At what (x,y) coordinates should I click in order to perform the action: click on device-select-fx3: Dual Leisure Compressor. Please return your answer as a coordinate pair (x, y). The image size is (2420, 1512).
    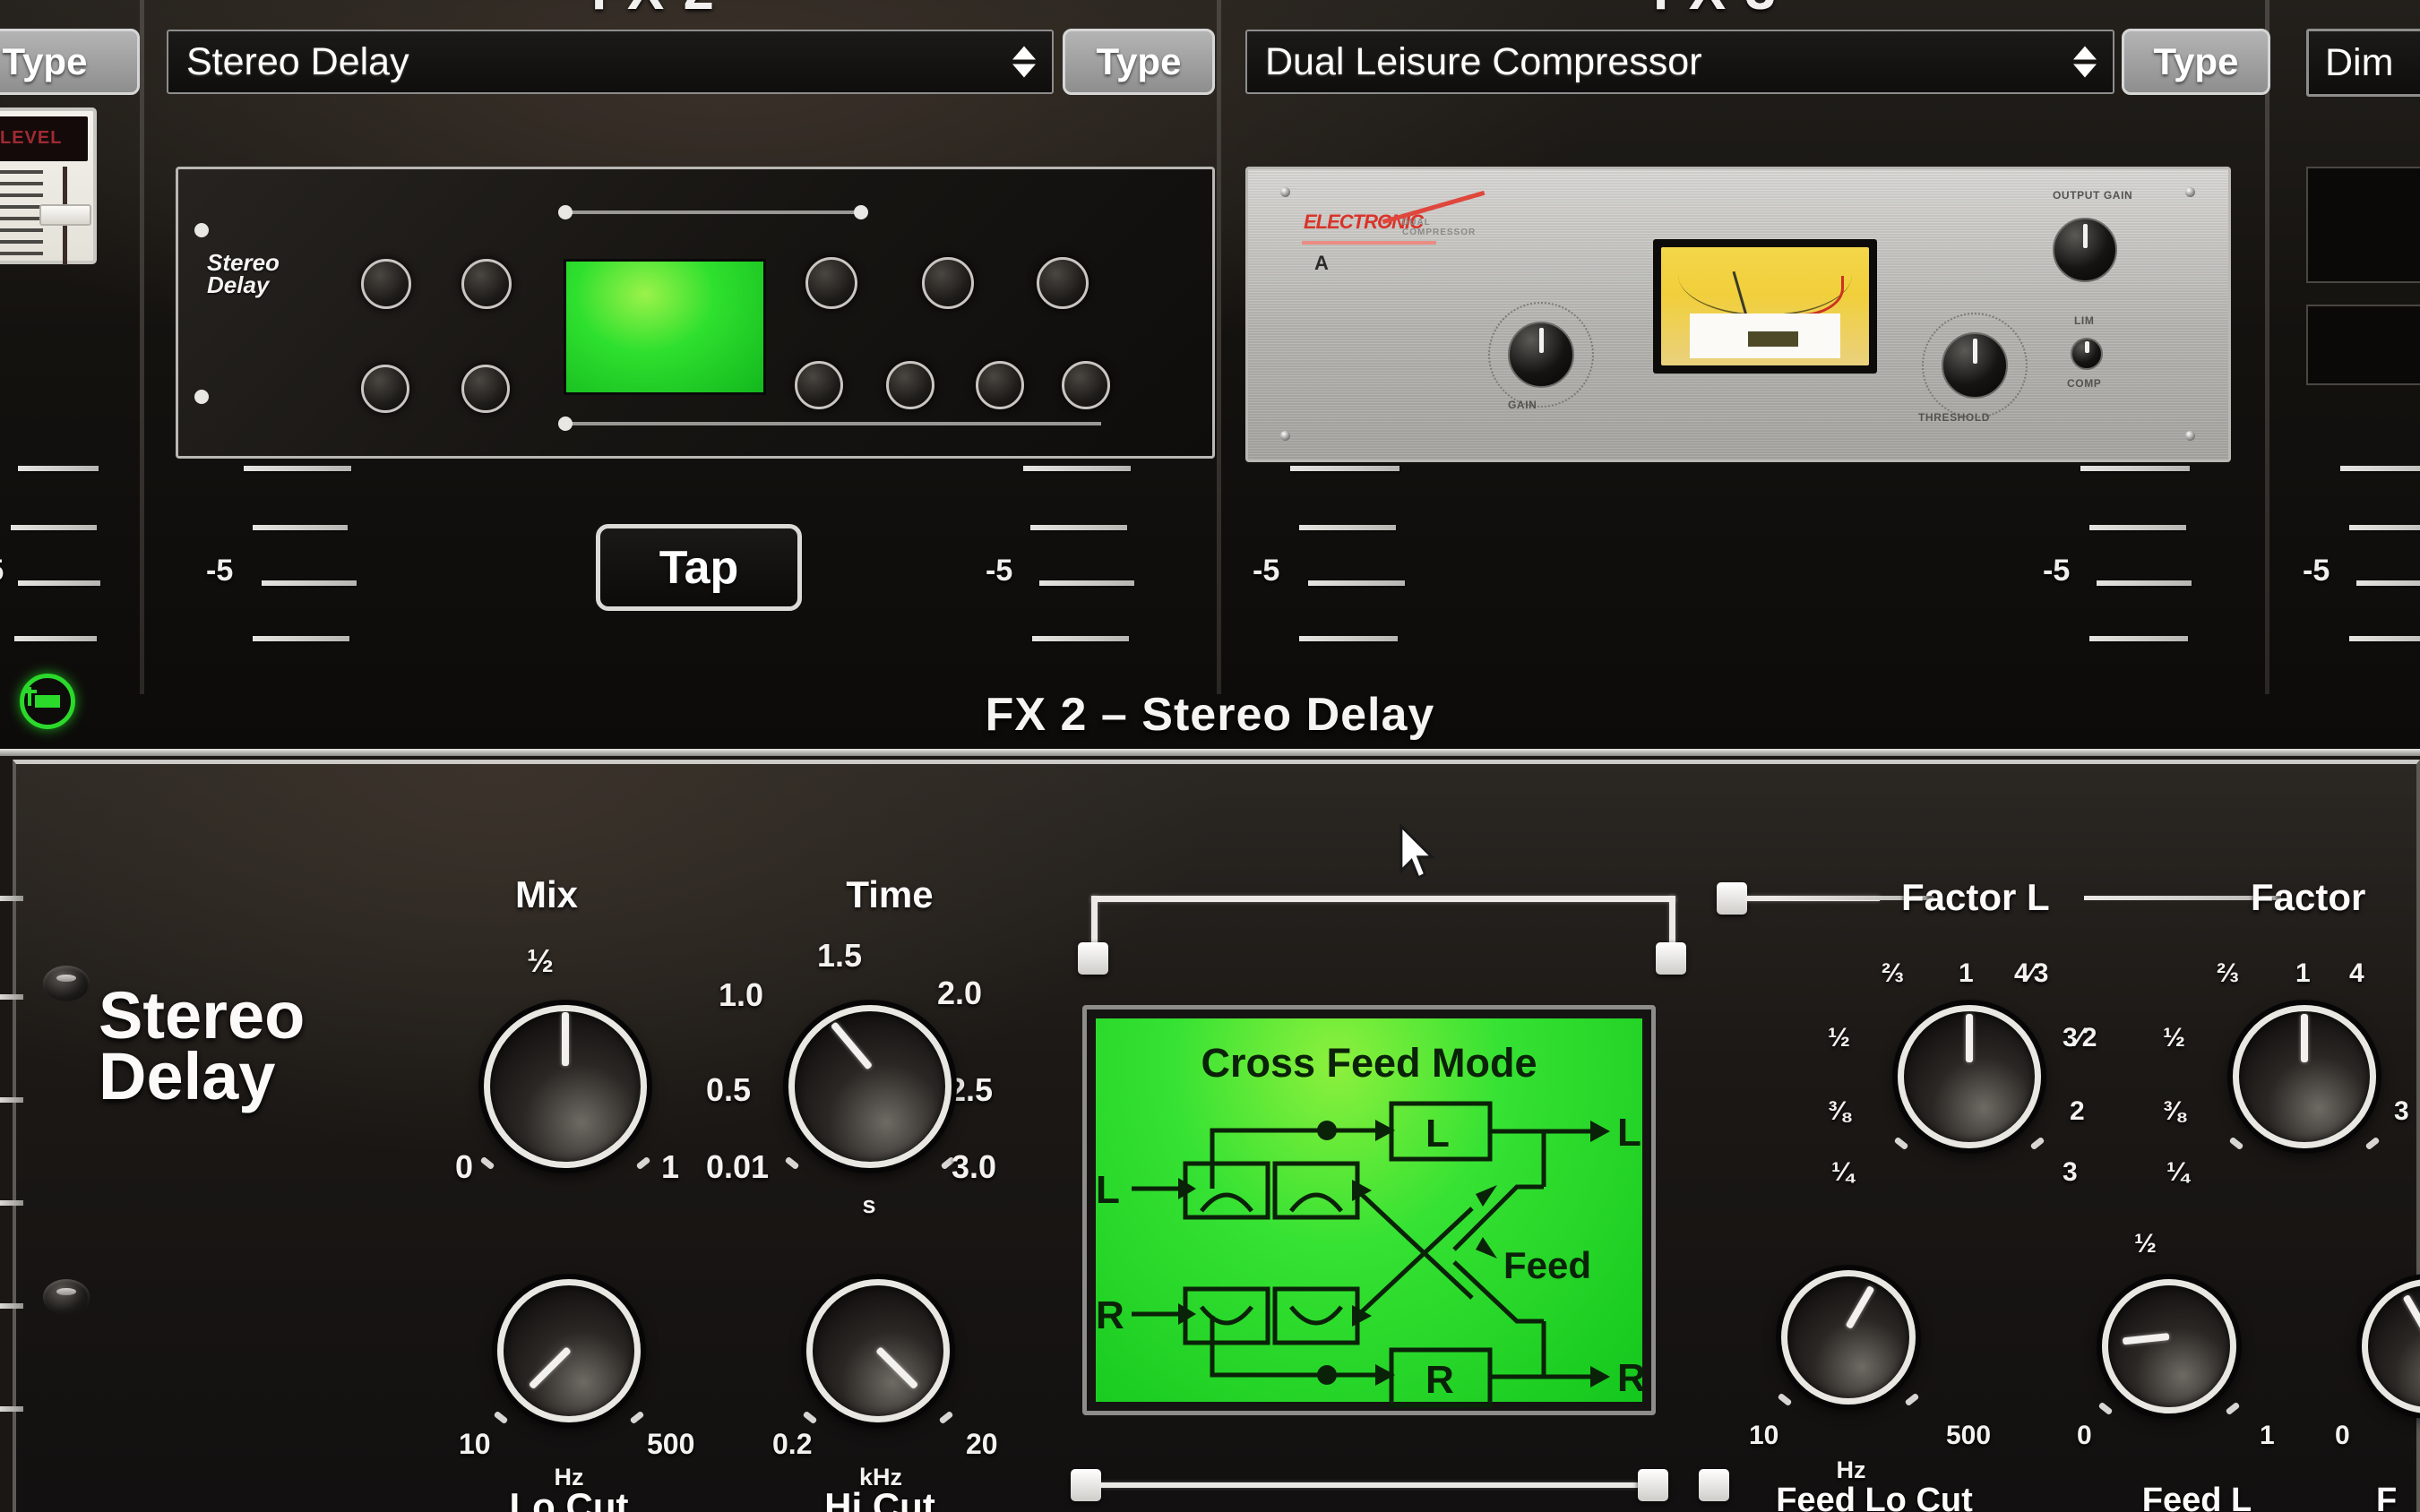
    Looking at the image, I should click on (1679, 62).